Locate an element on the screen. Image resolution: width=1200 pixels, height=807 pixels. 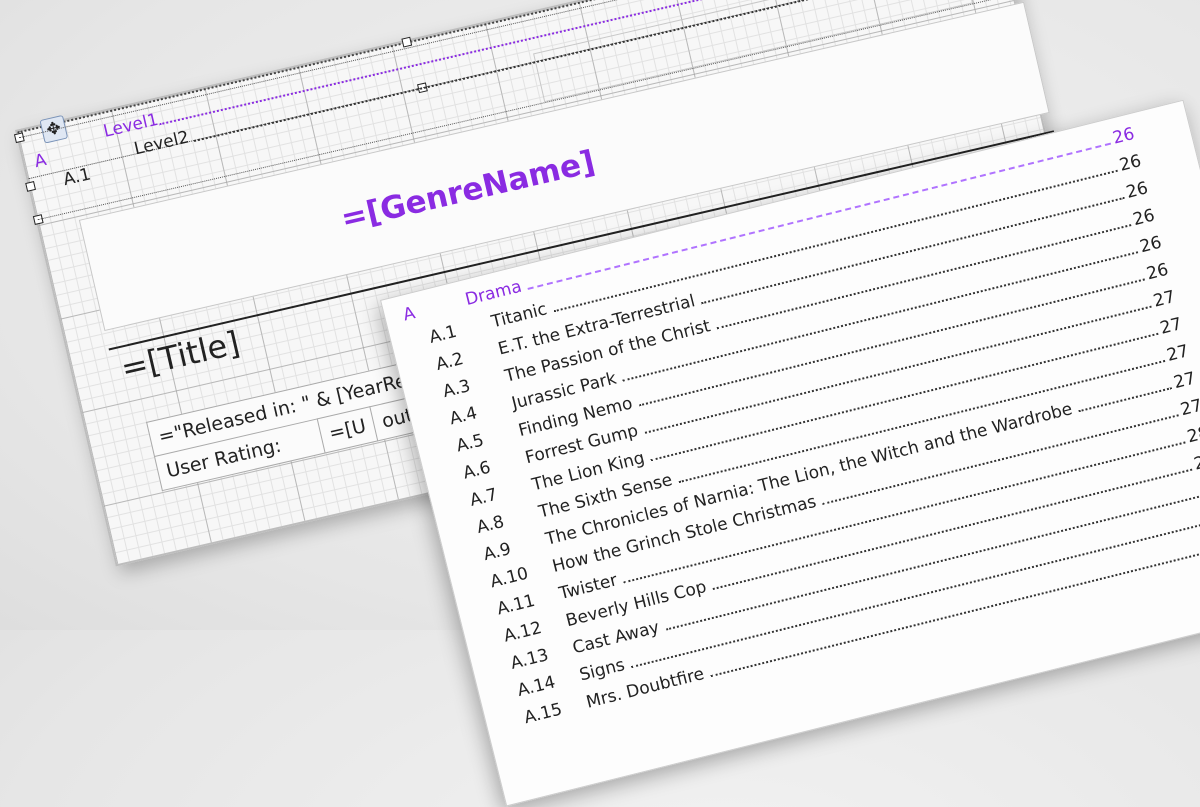
toc-entry-number: A.15 is located at coordinates (543, 714).